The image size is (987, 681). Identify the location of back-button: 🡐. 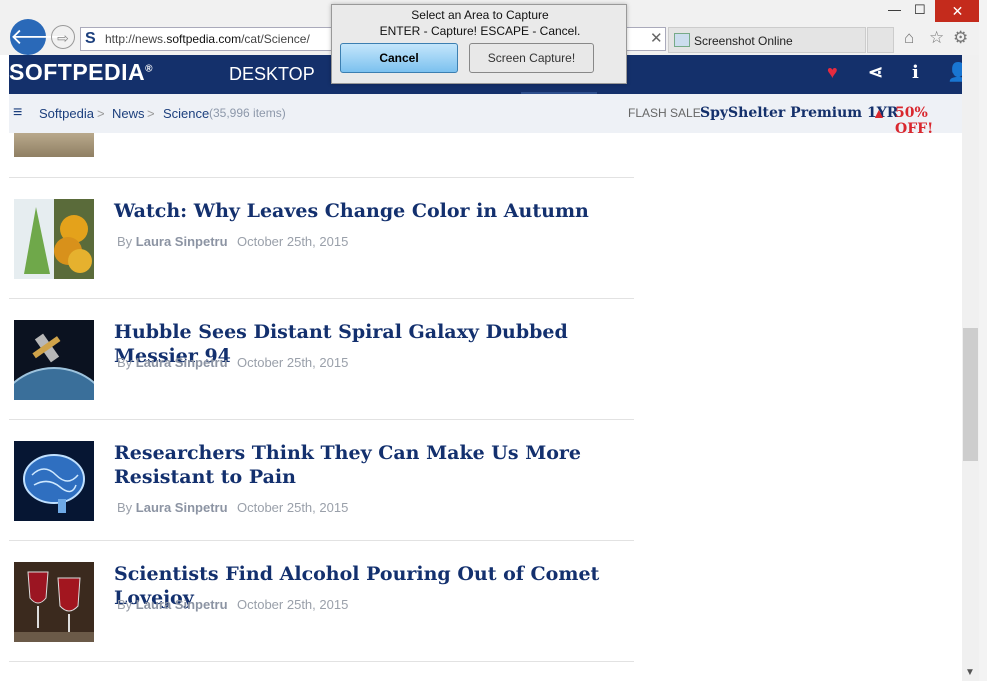
(39, 37).